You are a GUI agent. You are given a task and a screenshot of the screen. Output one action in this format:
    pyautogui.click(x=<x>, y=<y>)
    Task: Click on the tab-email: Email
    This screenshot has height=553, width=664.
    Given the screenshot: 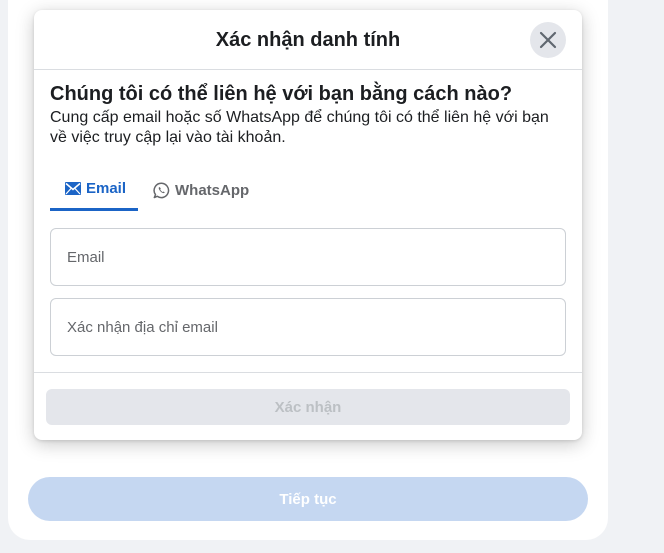 What is the action you would take?
    pyautogui.click(x=94, y=190)
    